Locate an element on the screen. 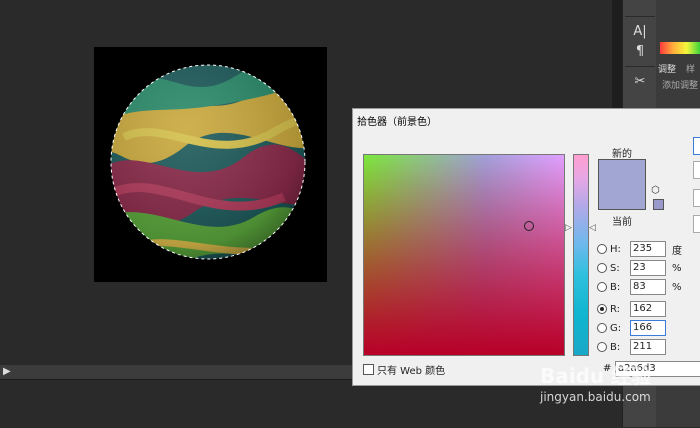  tab-styles: 样 is located at coordinates (690, 68).